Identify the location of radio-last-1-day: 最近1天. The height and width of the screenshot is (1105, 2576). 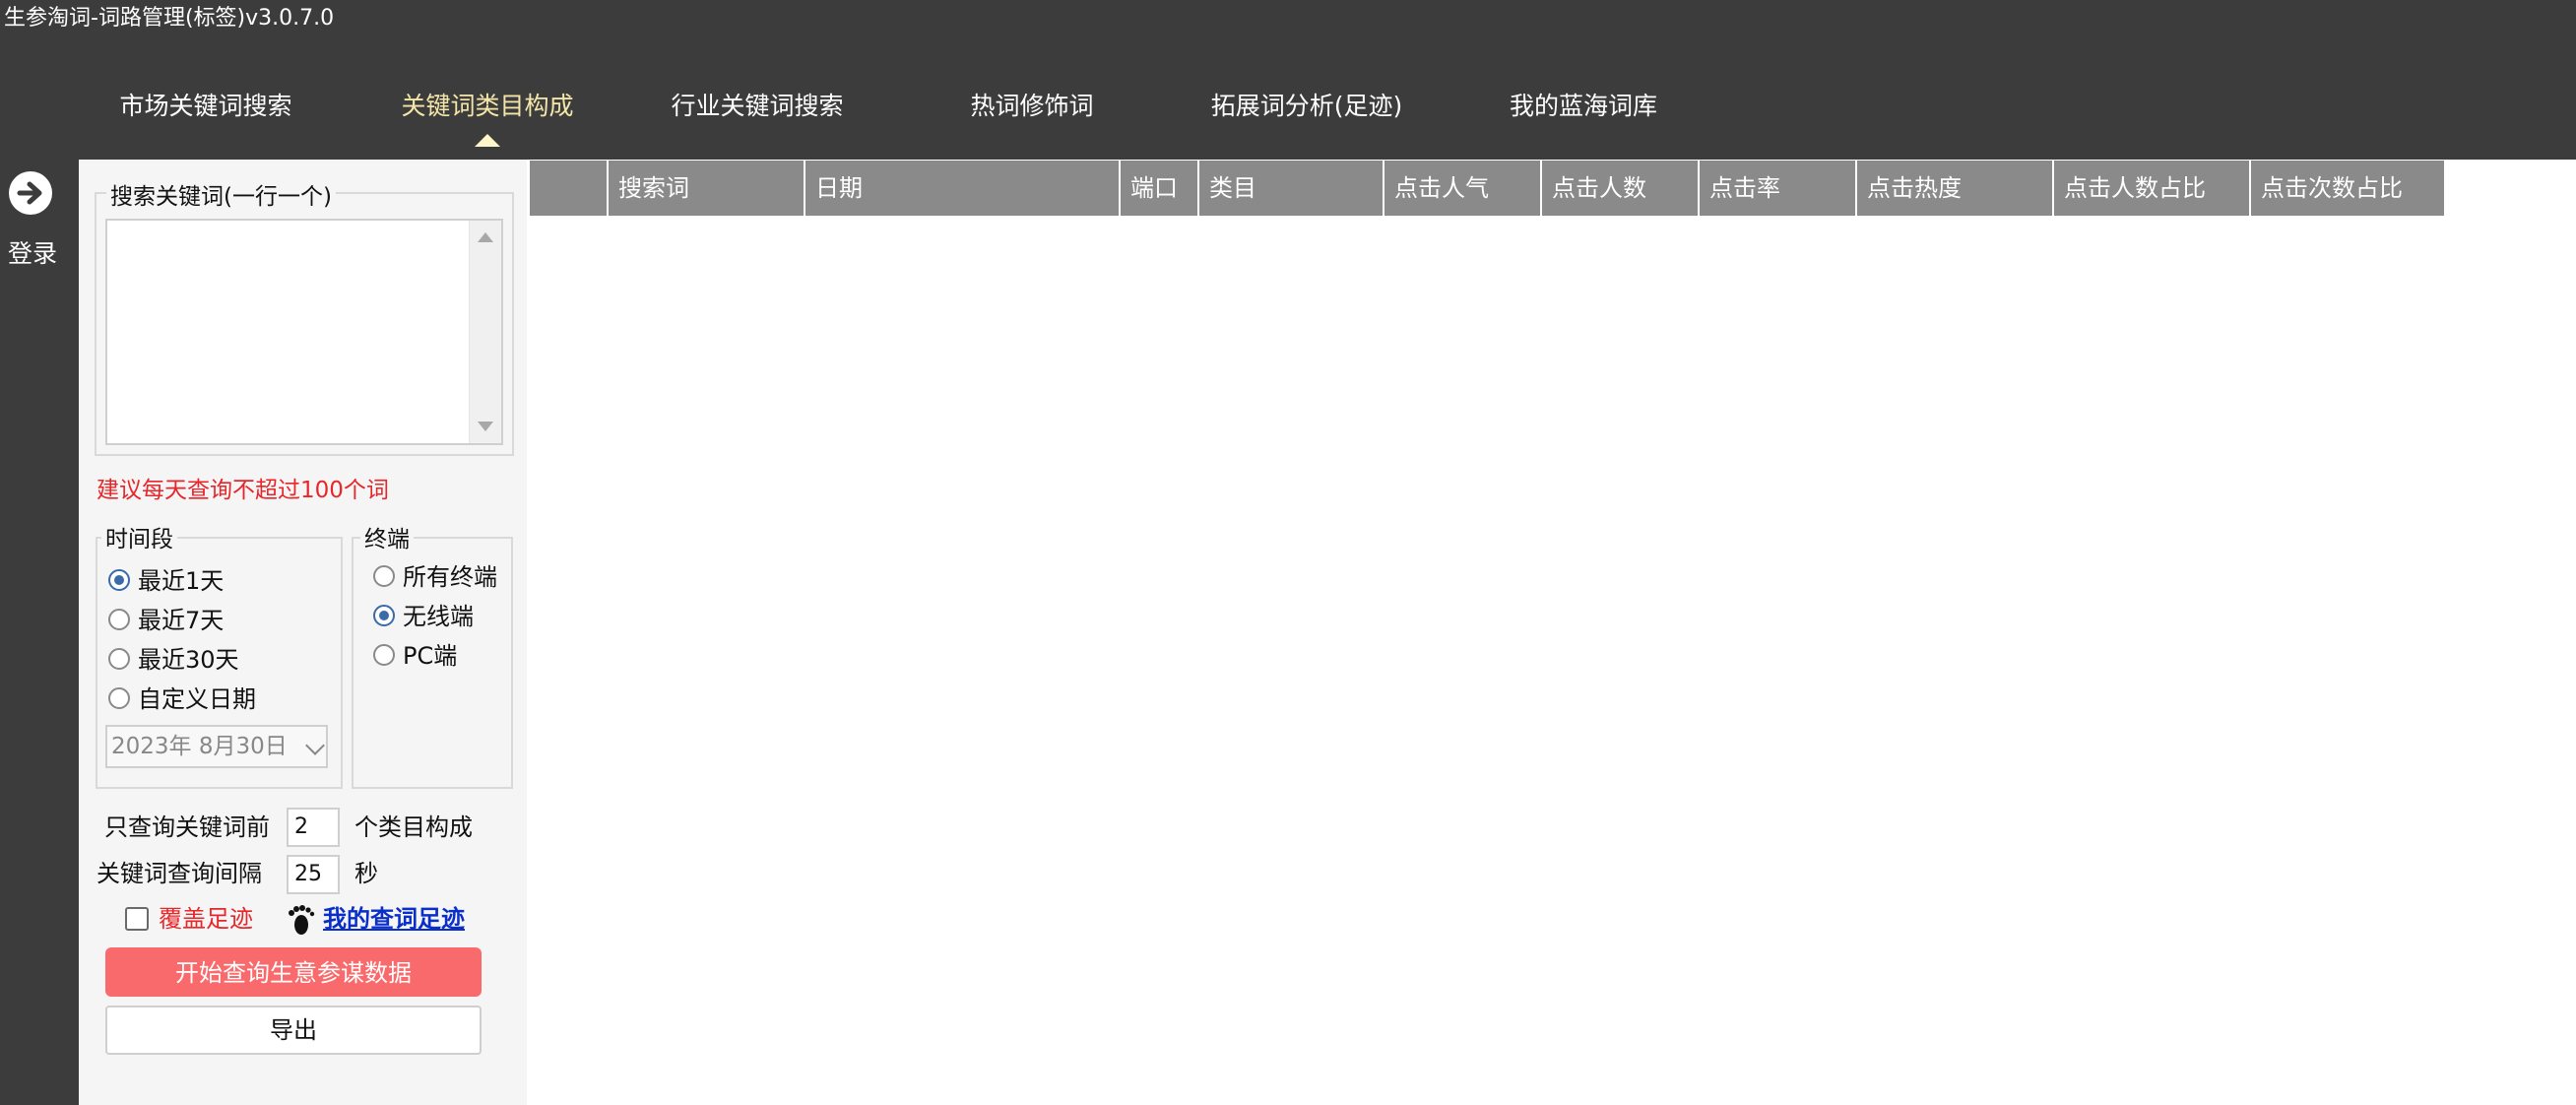
(166, 581).